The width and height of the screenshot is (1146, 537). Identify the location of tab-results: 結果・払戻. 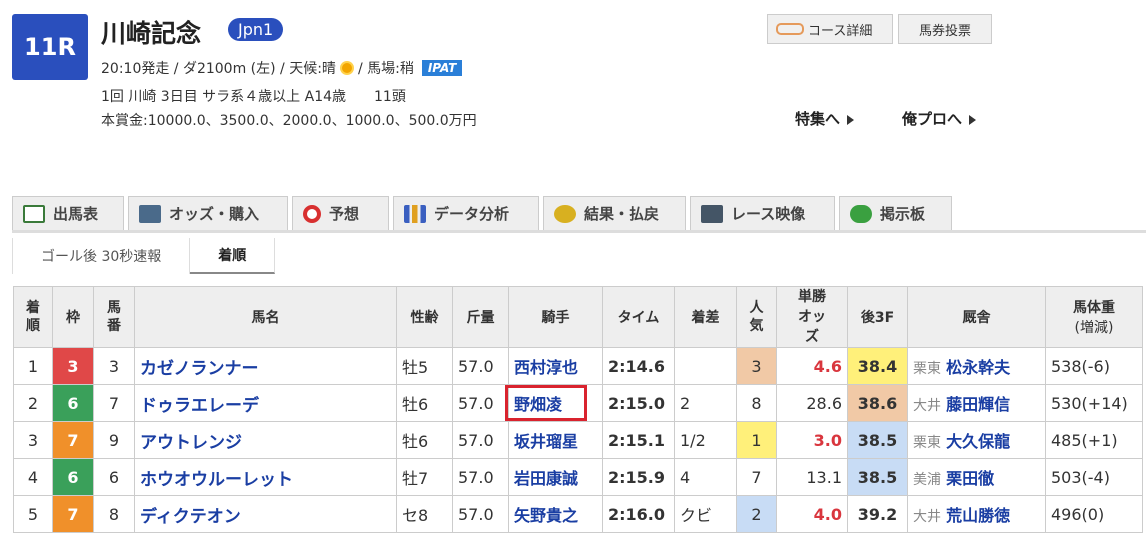
(614, 213).